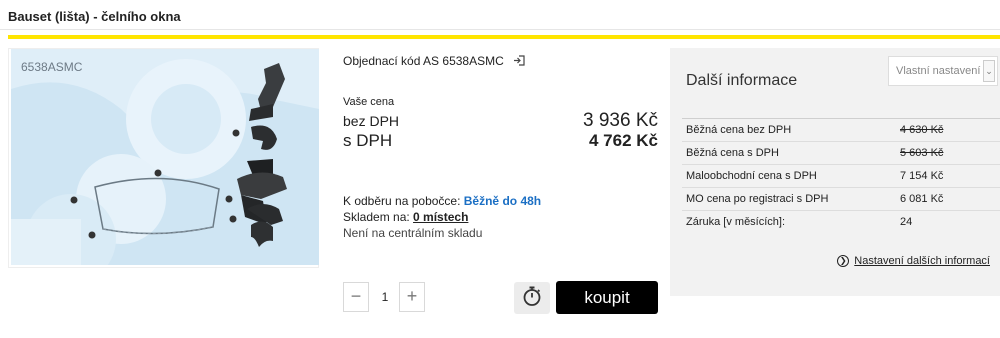  I want to click on availability-stock-label: Skladem na:, so click(376, 217).